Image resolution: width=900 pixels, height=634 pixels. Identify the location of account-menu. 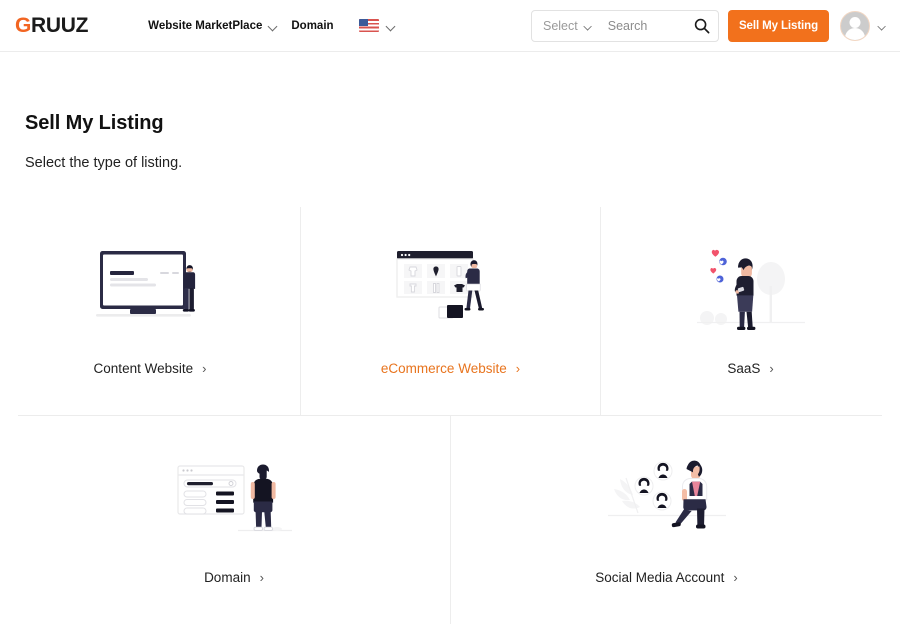
(863, 25).